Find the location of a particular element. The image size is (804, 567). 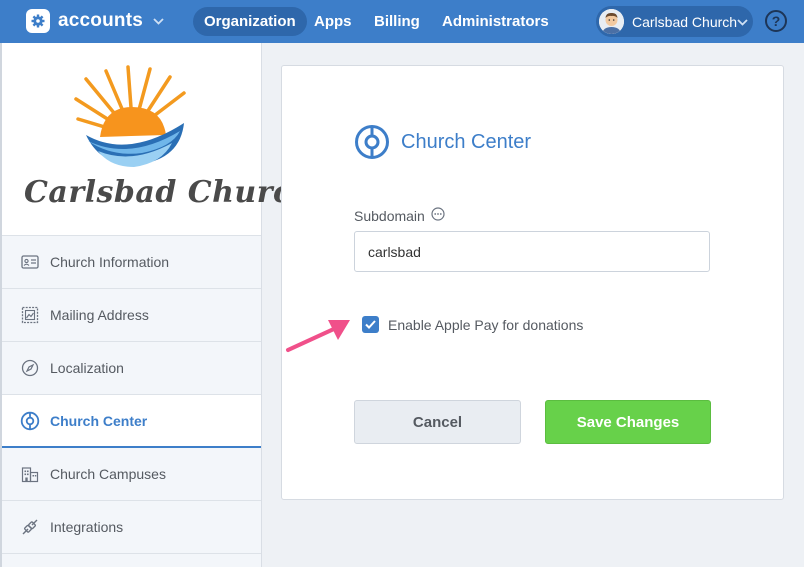

annotation-arrow-icon is located at coordinates (318, 336).